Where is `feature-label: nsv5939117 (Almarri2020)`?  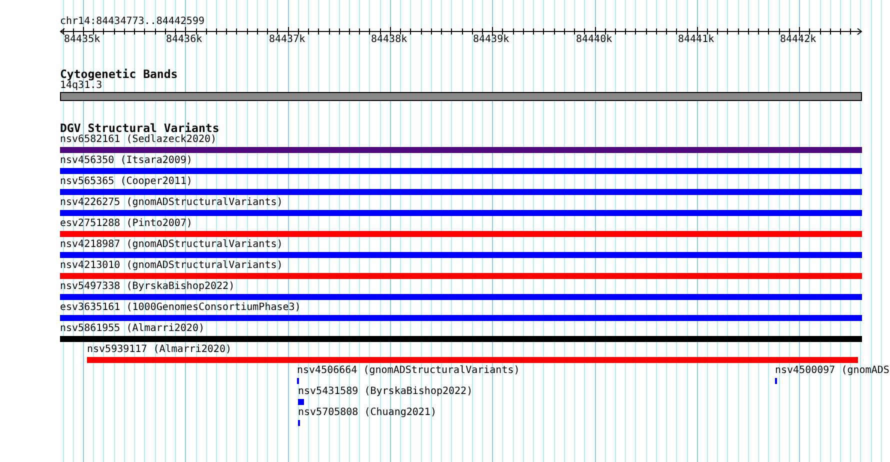 feature-label: nsv5939117 (Almarri2020) is located at coordinates (159, 350).